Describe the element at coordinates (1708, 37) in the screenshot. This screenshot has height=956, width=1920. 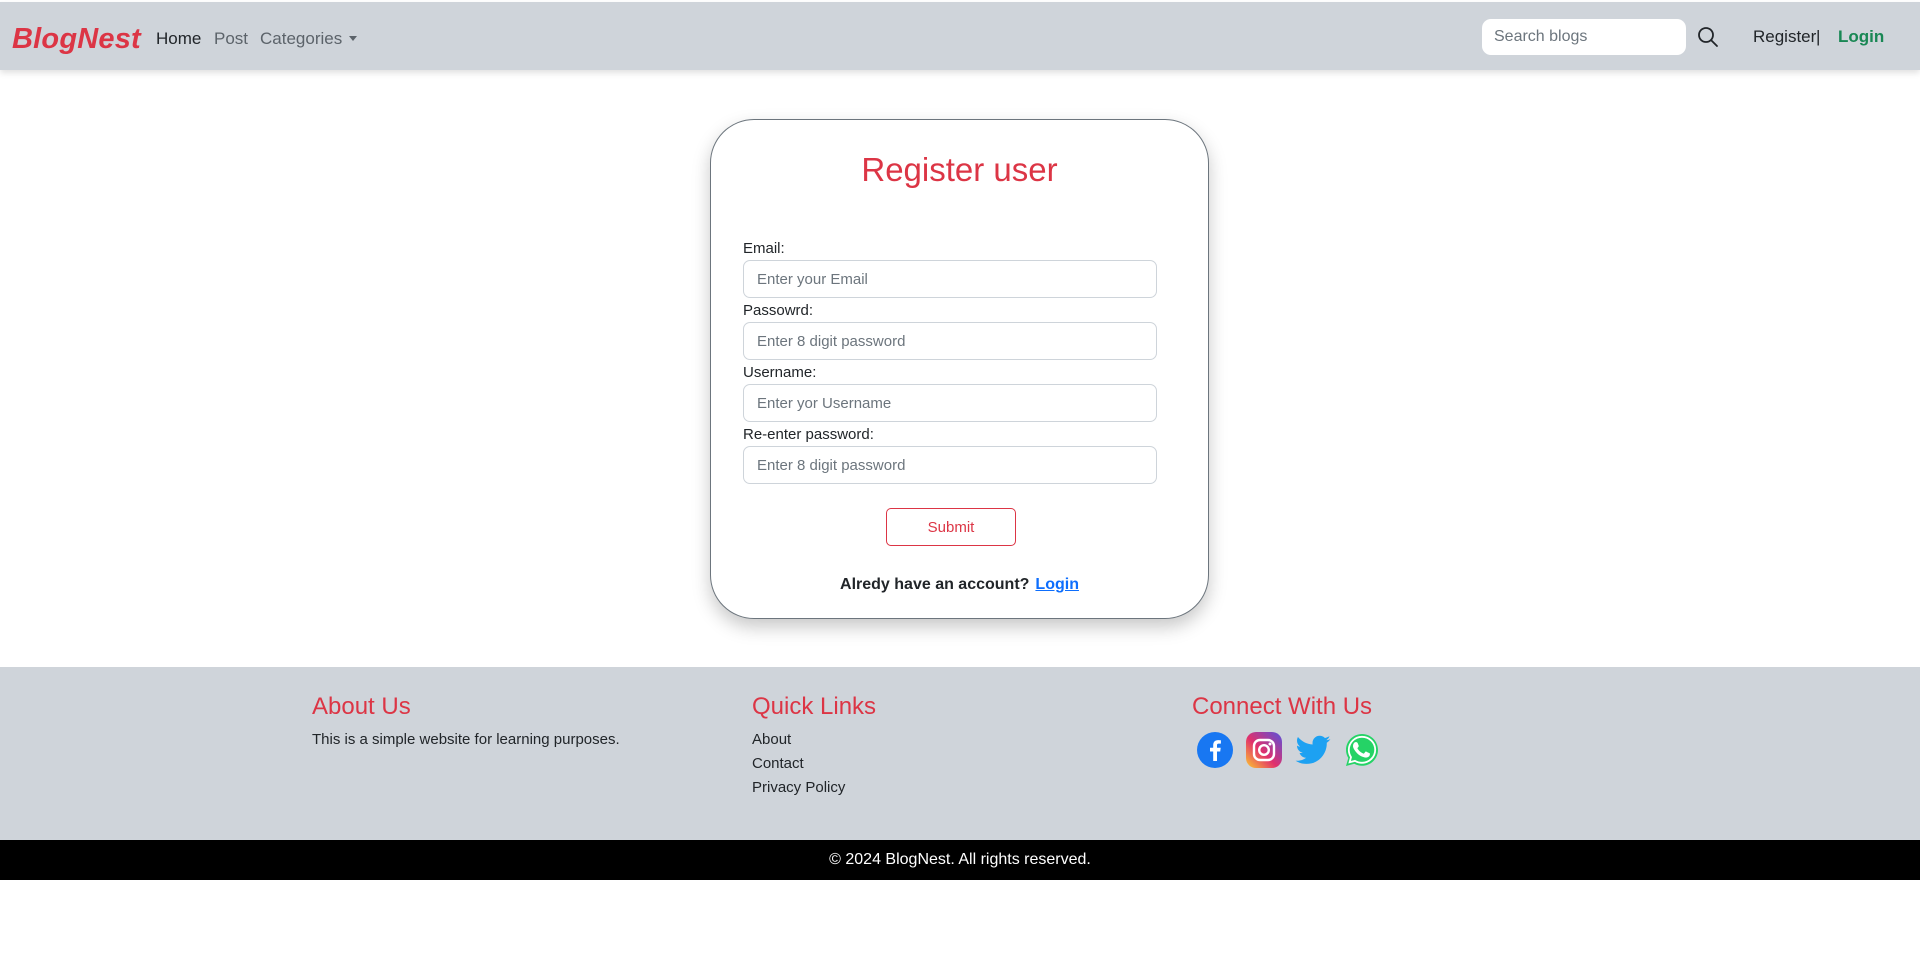
I see `search-icon` at that location.